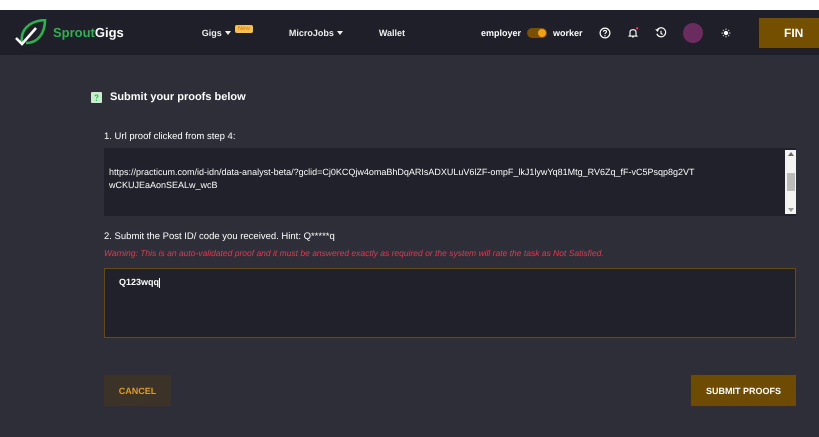 This screenshot has height=437, width=819. I want to click on nav-menu-item: Gigs, so click(212, 33).